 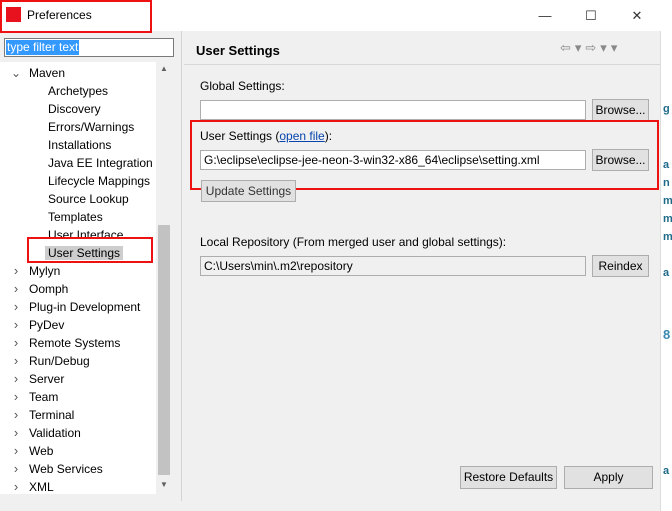 What do you see at coordinates (393, 110) in the screenshot?
I see `global-settings-field` at bounding box center [393, 110].